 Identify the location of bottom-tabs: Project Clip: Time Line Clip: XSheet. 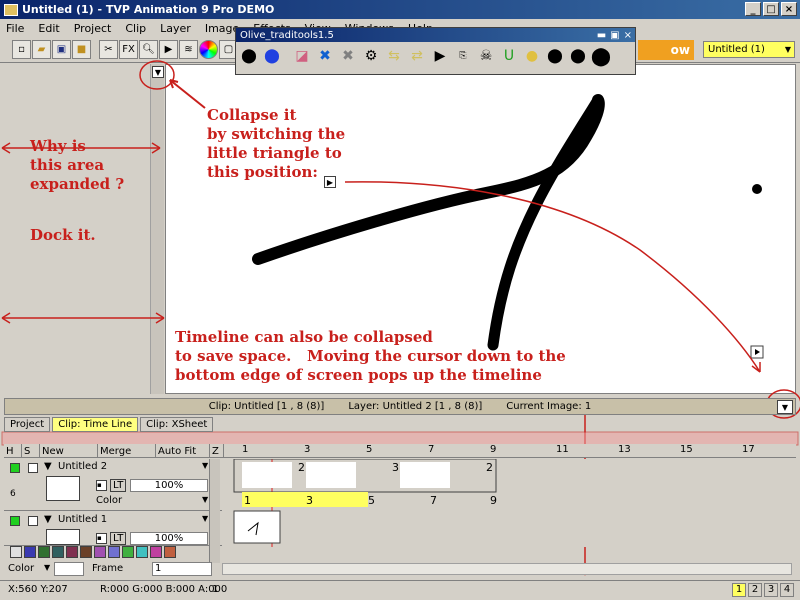
(109, 425).